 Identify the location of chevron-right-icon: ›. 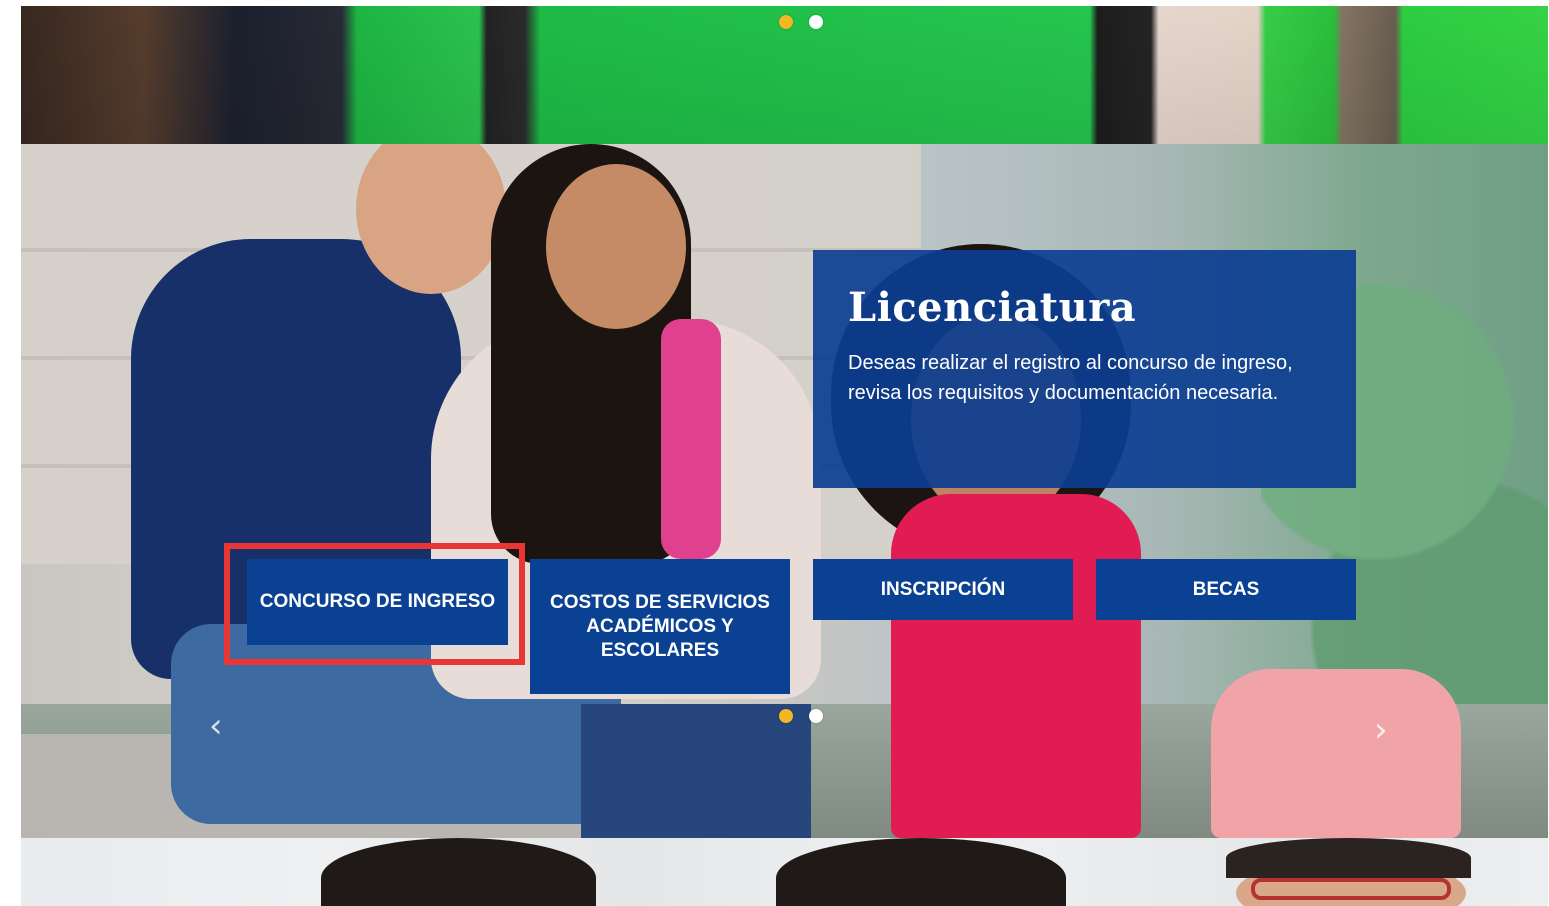
(1381, 730).